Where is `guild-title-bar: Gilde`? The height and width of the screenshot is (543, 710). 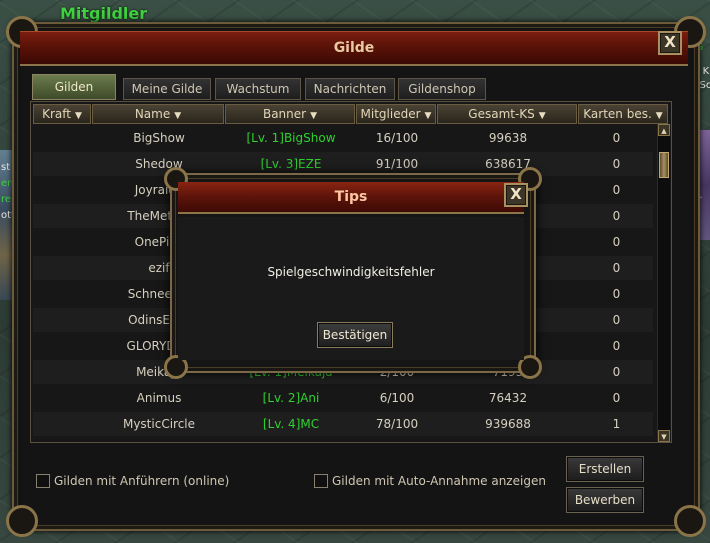
guild-title-bar: Gilde is located at coordinates (354, 48).